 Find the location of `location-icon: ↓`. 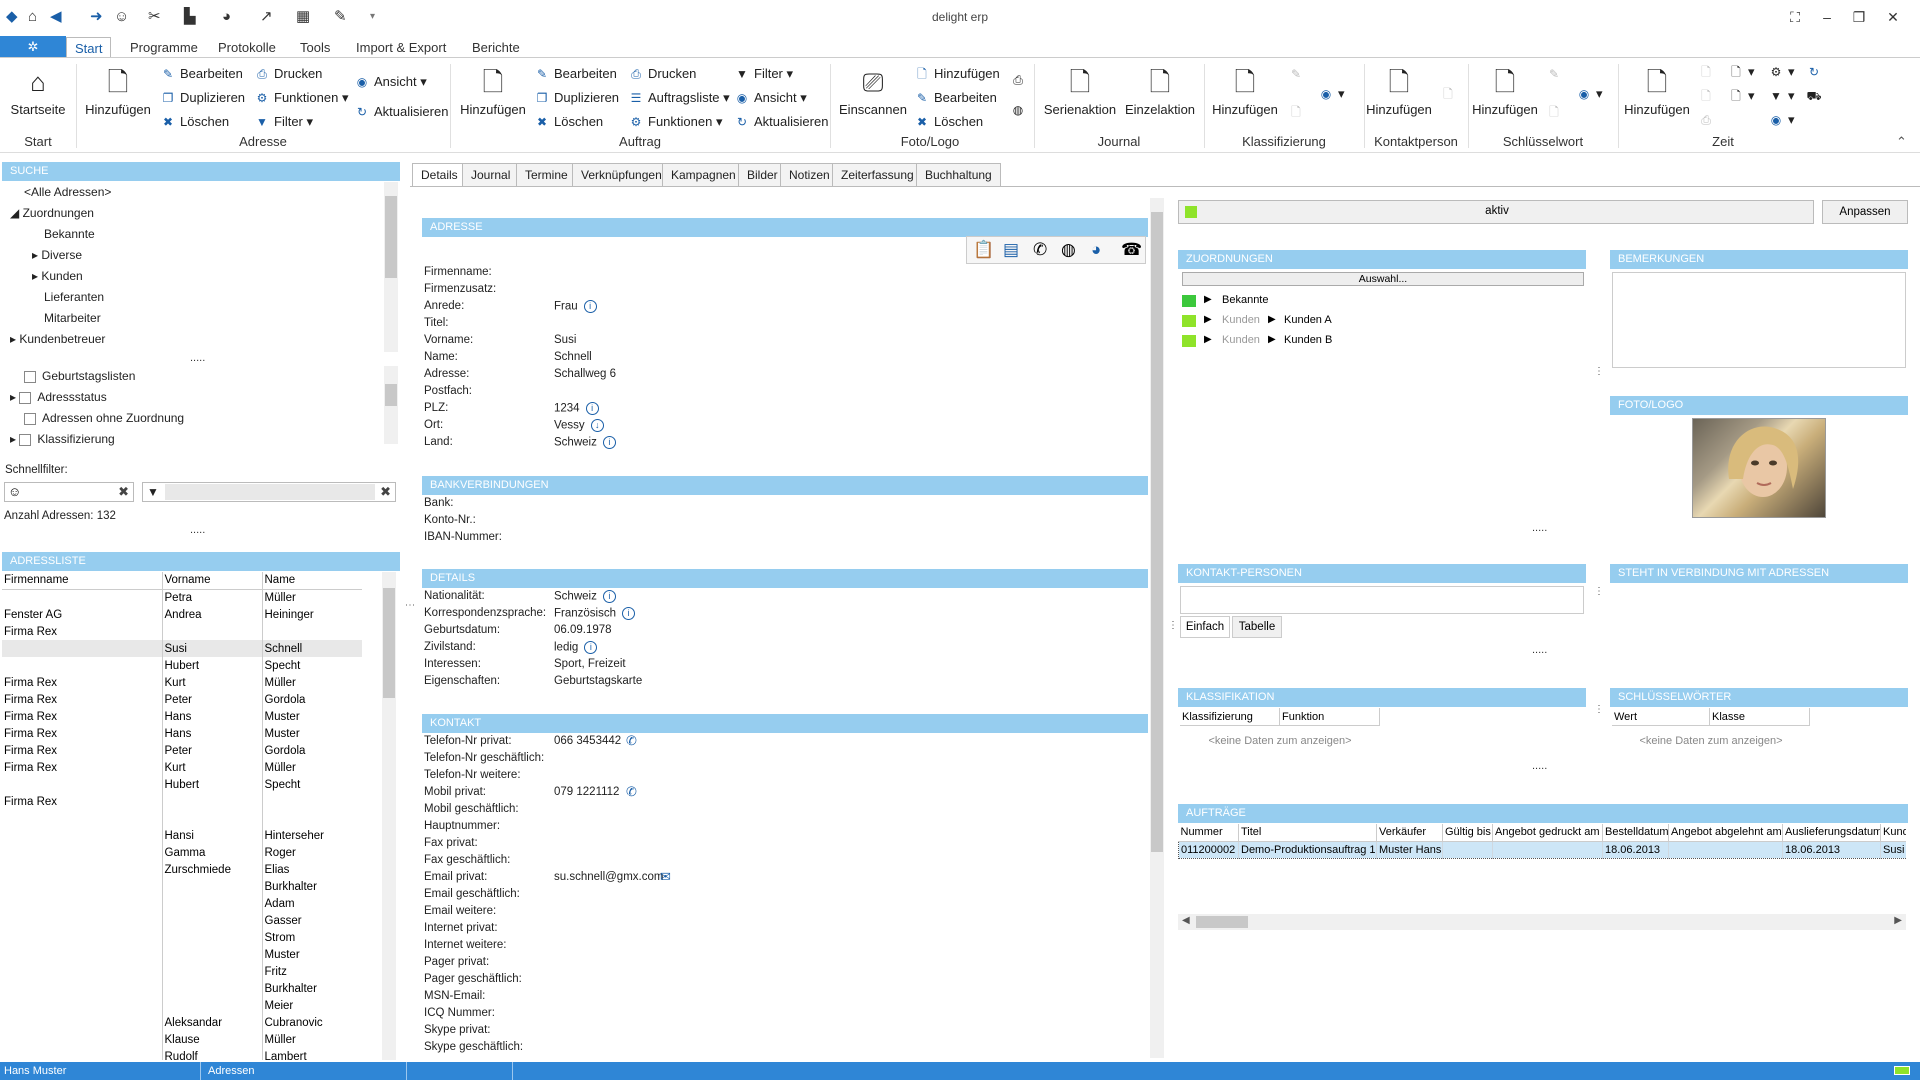

location-icon: ↓ is located at coordinates (597, 425).